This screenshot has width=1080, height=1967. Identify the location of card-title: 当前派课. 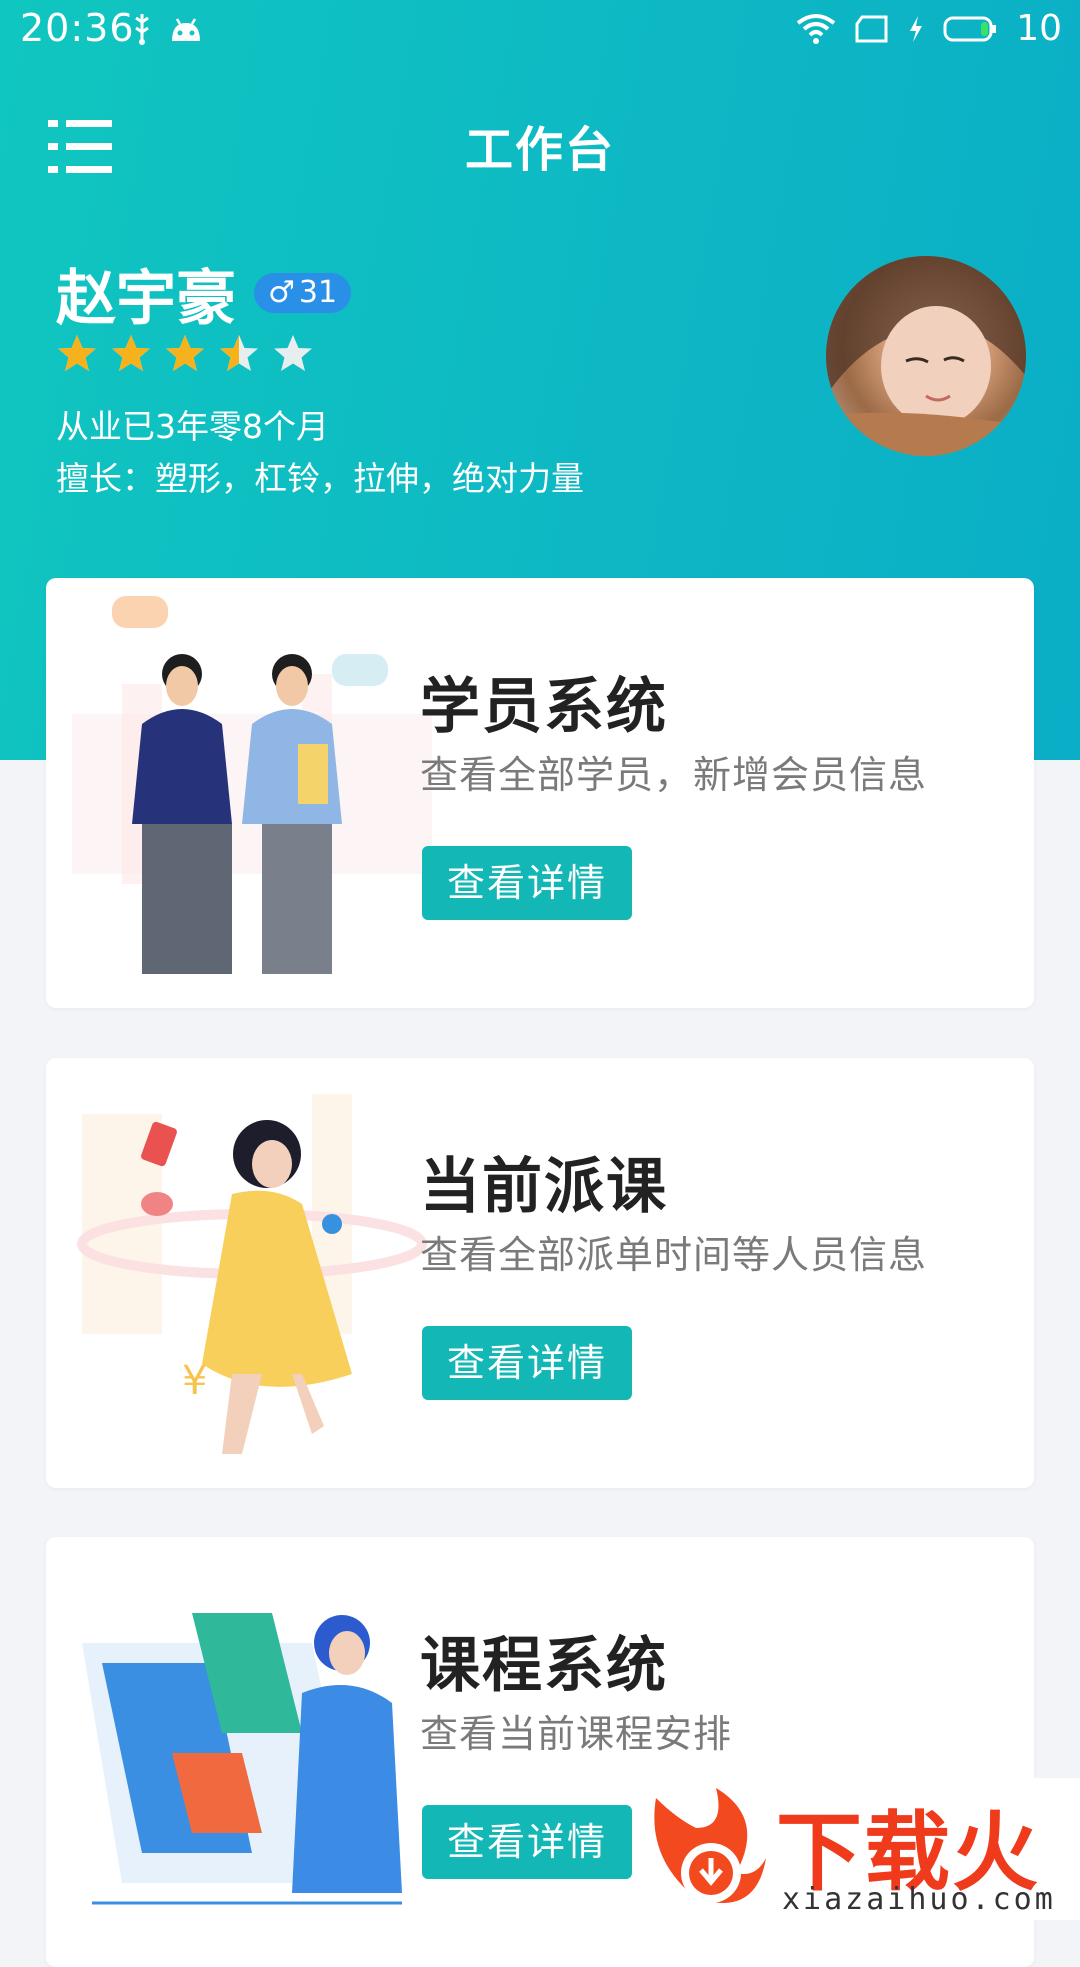
(544, 1187).